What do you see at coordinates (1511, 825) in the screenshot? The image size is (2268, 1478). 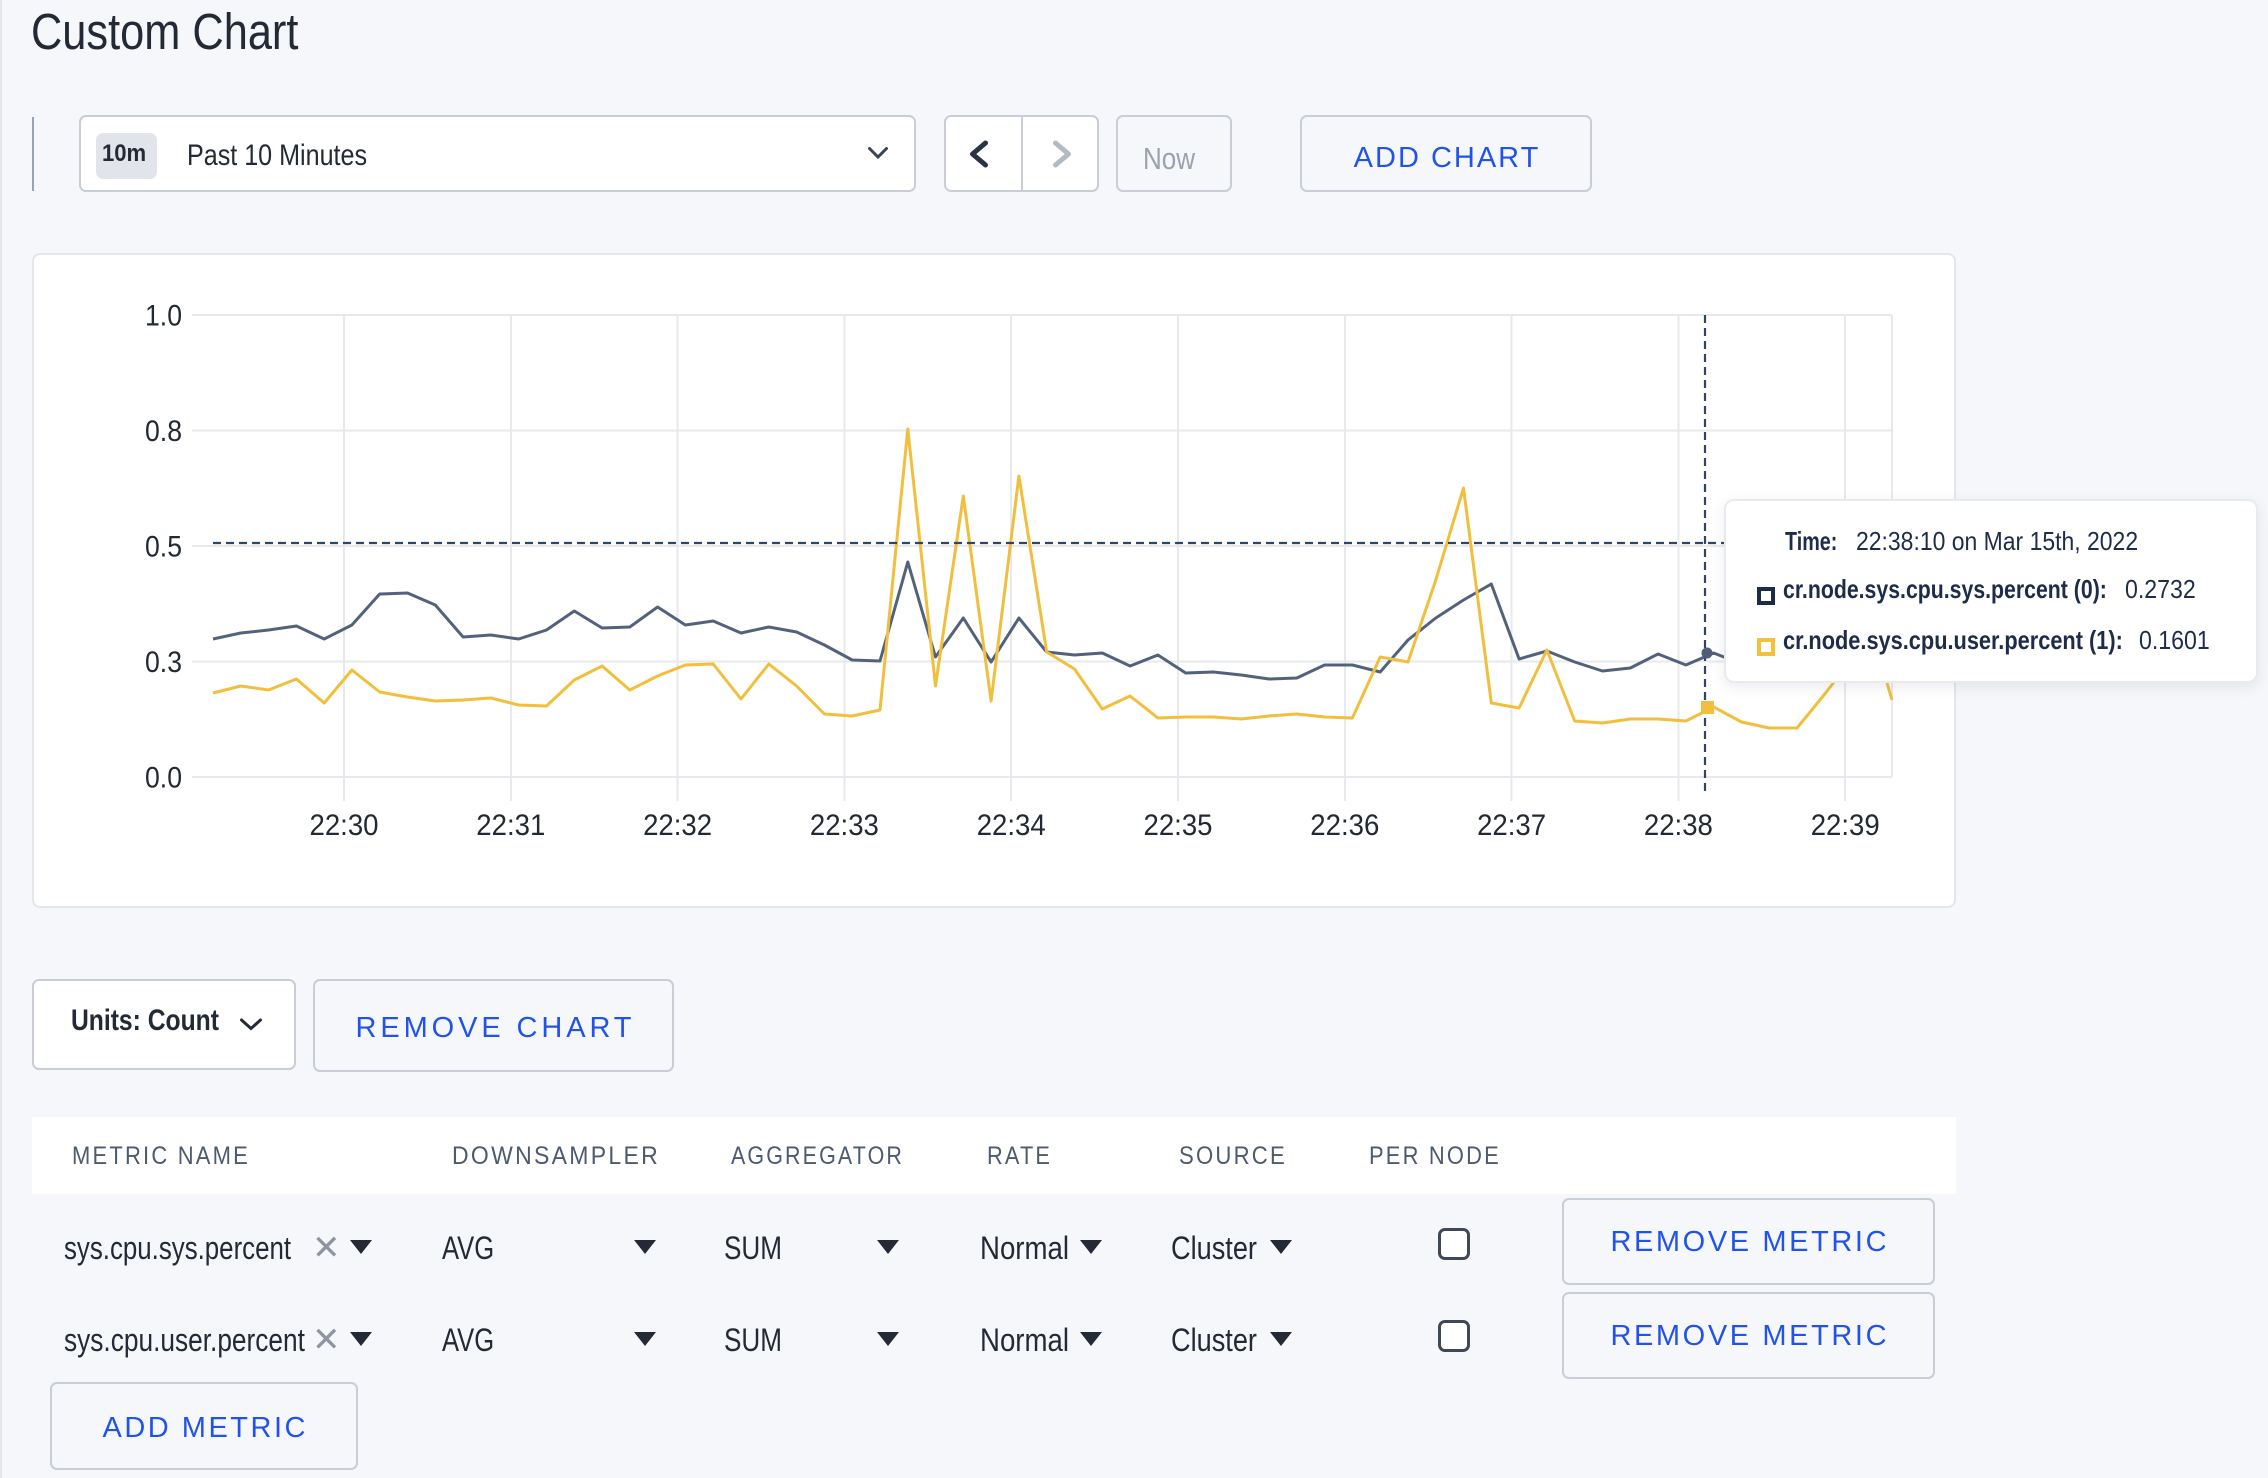 I see `svg-text: 22:37` at bounding box center [1511, 825].